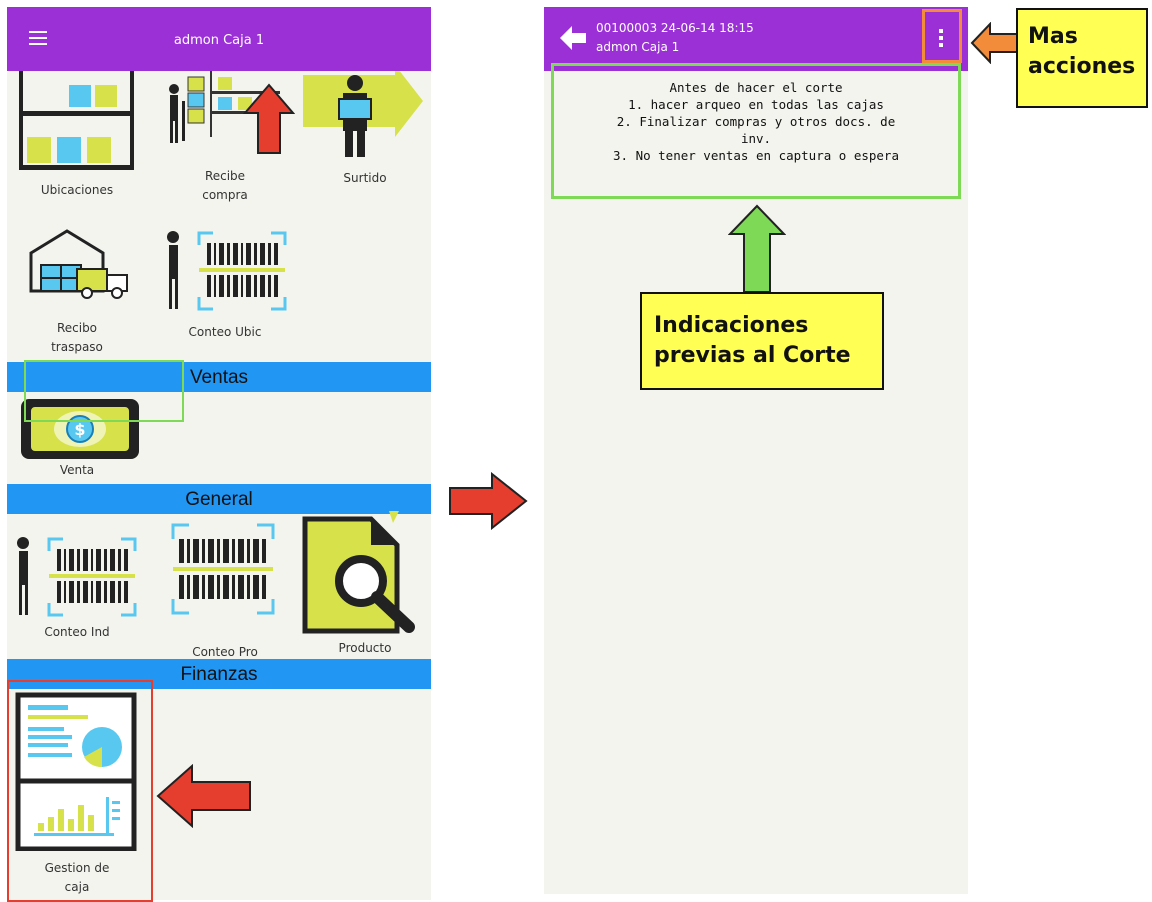  What do you see at coordinates (78, 264) in the screenshot?
I see `warehouse-truck-icon` at bounding box center [78, 264].